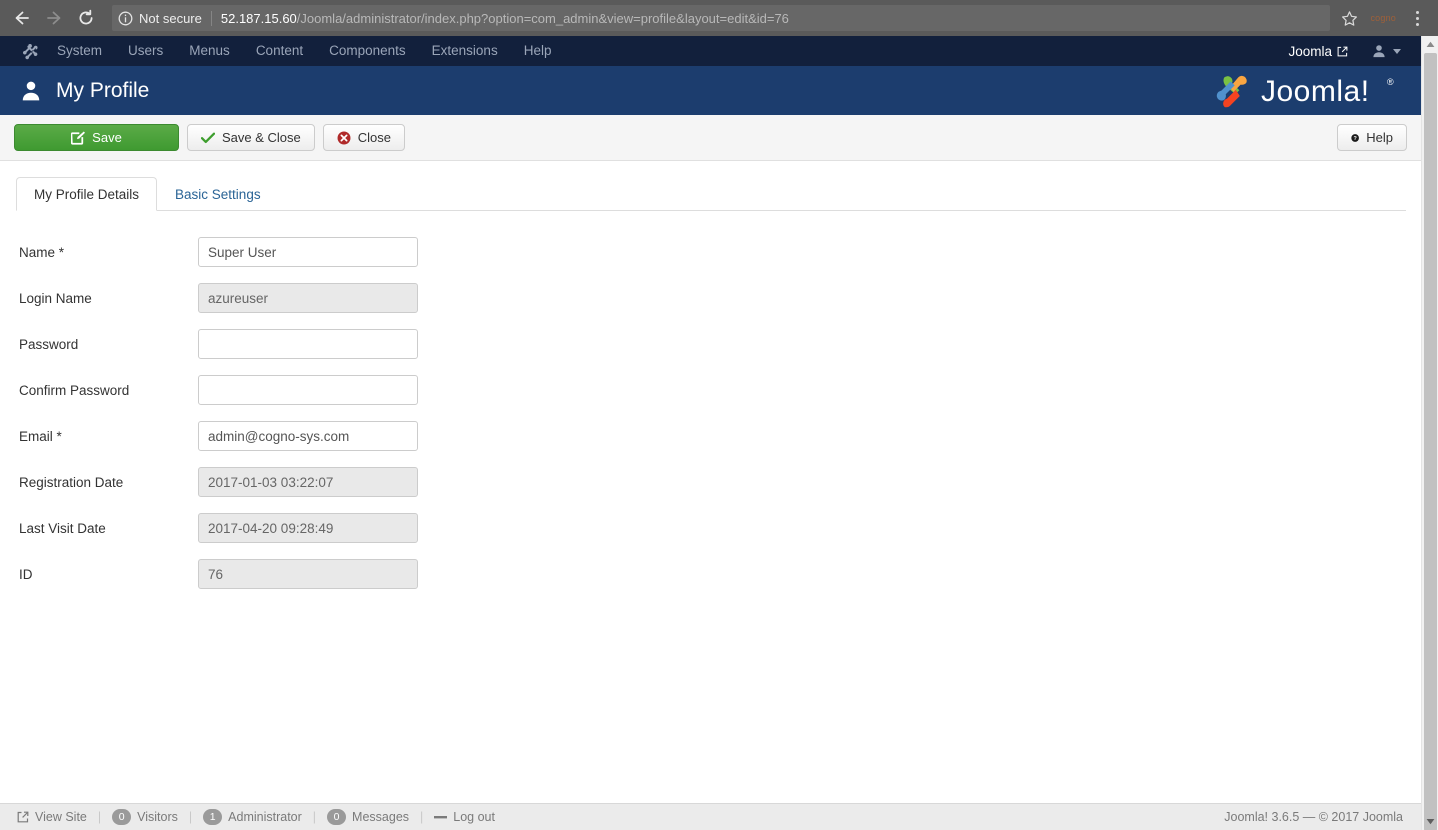 This screenshot has height=830, width=1438. I want to click on close-button: Close, so click(364, 137).